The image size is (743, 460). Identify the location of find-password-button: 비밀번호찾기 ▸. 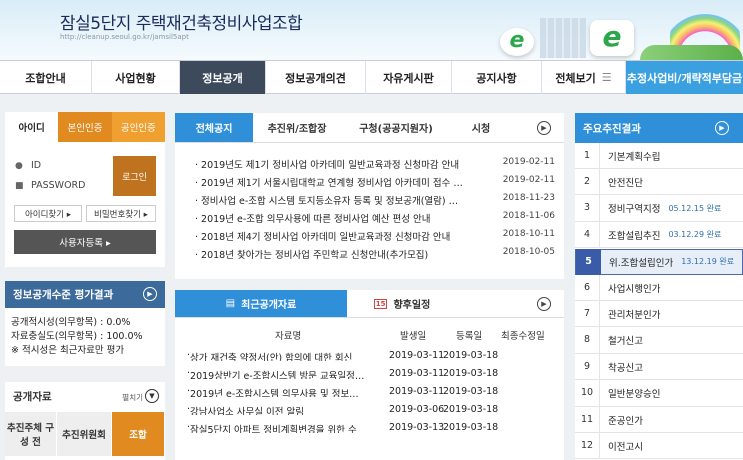
(121, 213).